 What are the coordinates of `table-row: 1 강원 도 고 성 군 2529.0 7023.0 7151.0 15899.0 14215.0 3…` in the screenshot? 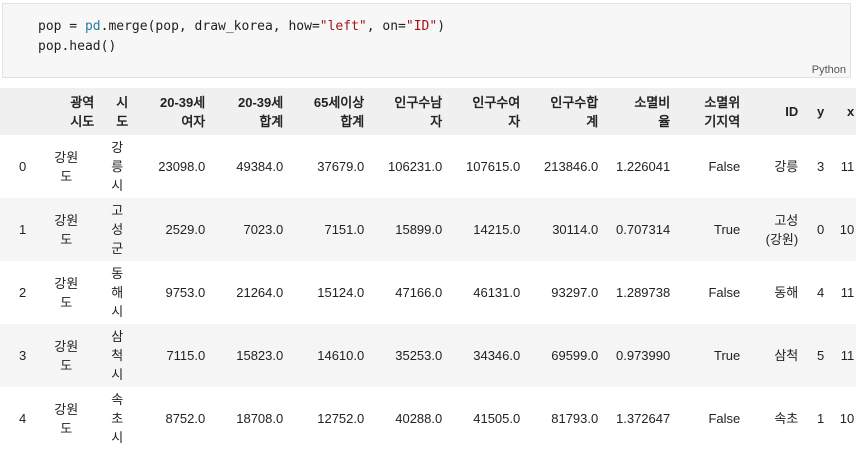 It's located at (428, 229).